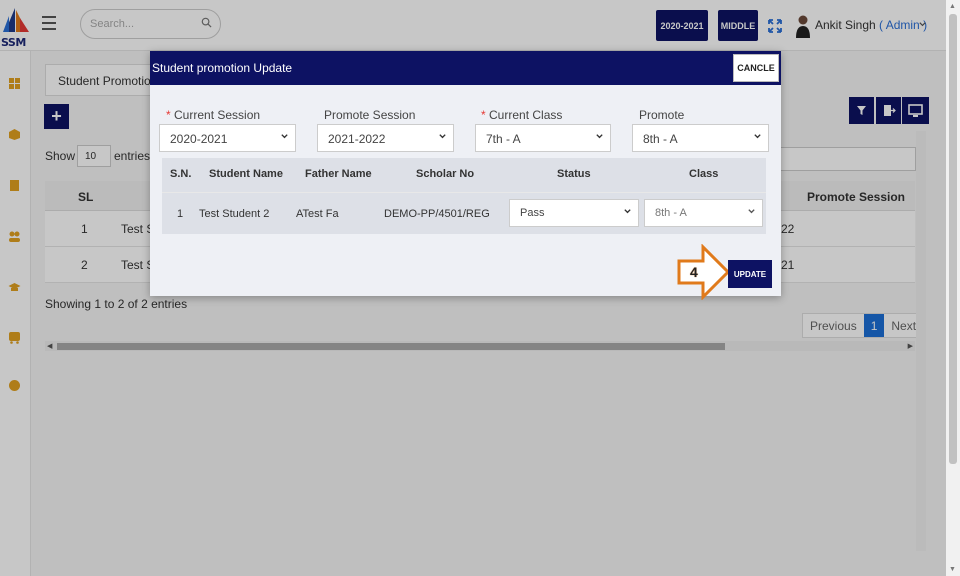 The width and height of the screenshot is (960, 576). What do you see at coordinates (181, 174) in the screenshot?
I see `col-sn: S.N.` at bounding box center [181, 174].